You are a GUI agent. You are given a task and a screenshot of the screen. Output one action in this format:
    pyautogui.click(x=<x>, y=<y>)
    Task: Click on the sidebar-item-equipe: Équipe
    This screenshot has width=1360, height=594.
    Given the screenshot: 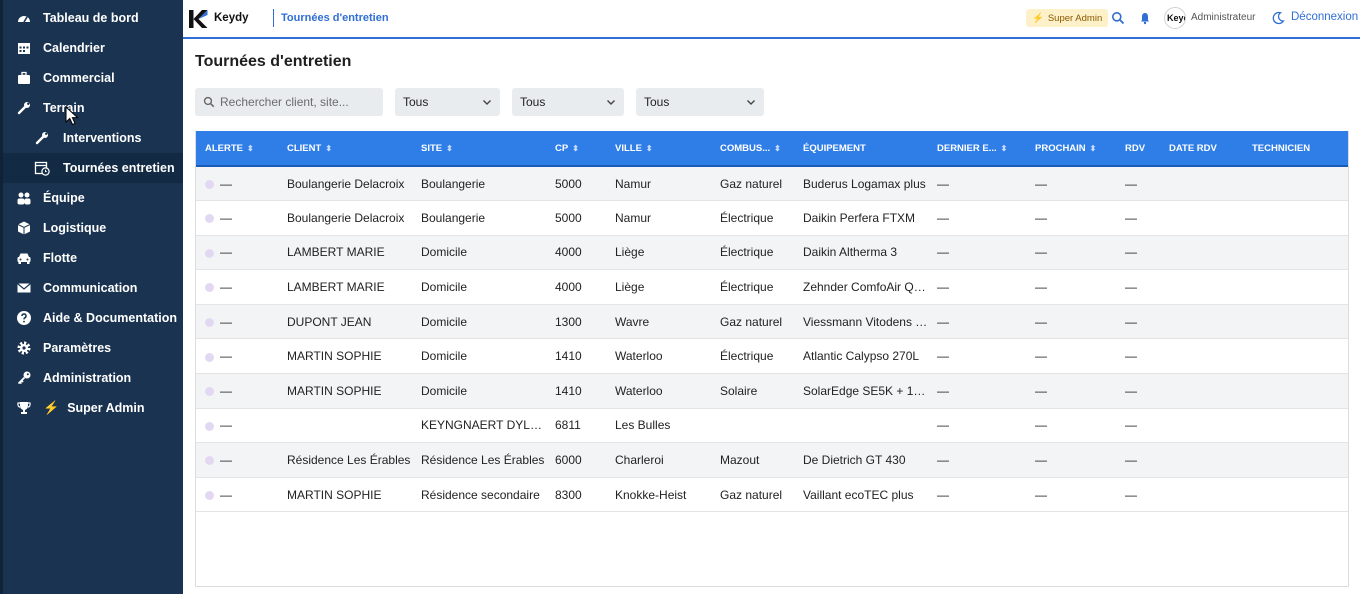 What is the action you would take?
    pyautogui.click(x=93, y=198)
    